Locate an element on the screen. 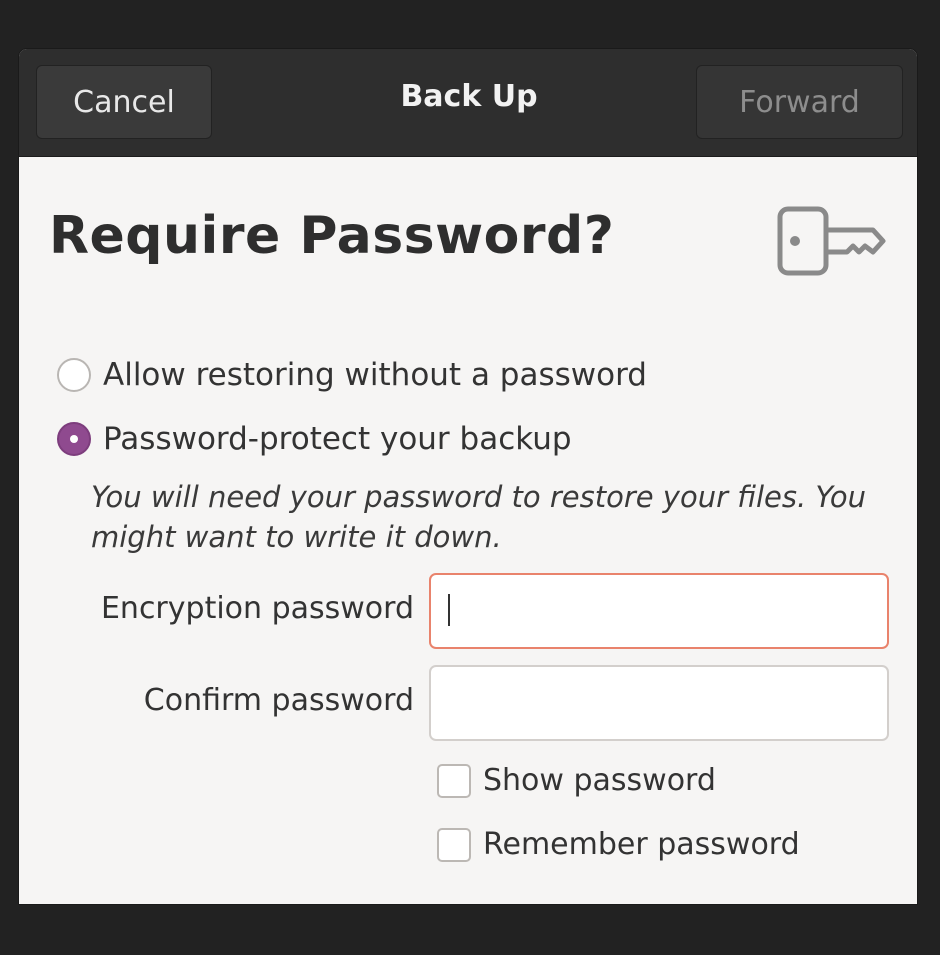 The width and height of the screenshot is (940, 955). no-password-radio is located at coordinates (74, 375).